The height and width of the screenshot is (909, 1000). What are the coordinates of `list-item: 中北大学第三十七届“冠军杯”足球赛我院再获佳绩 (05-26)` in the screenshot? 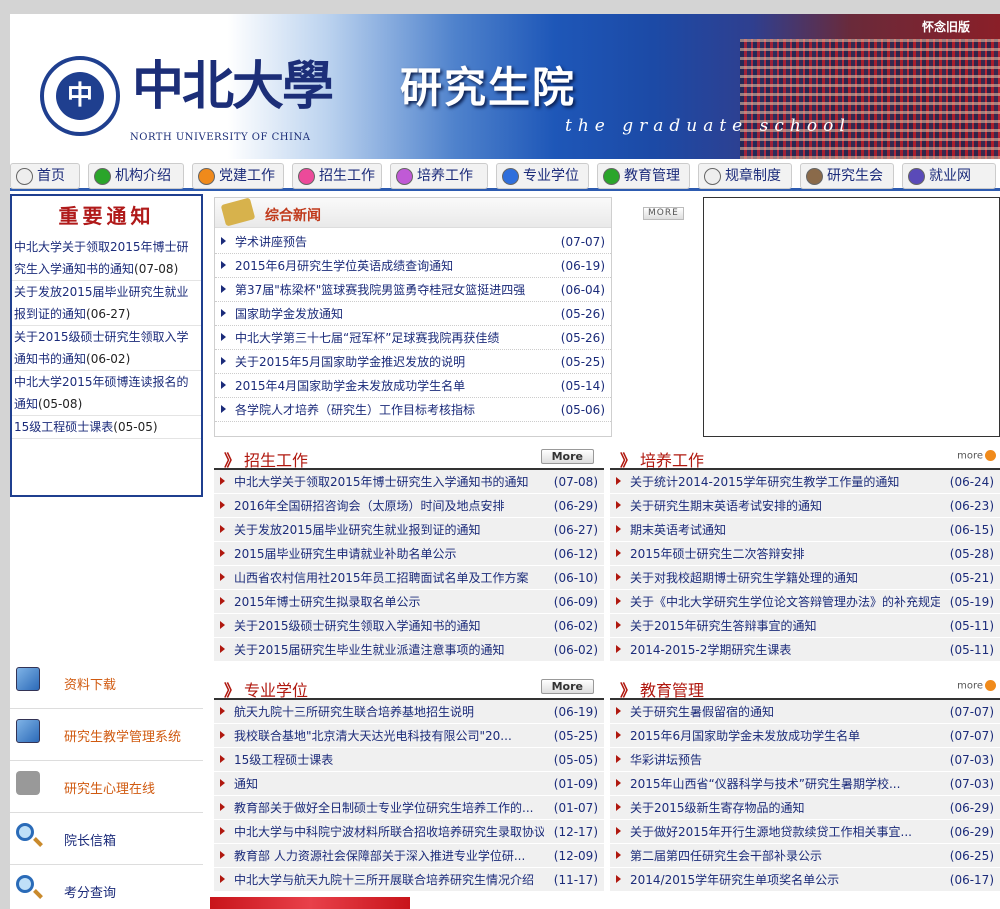 It's located at (413, 338).